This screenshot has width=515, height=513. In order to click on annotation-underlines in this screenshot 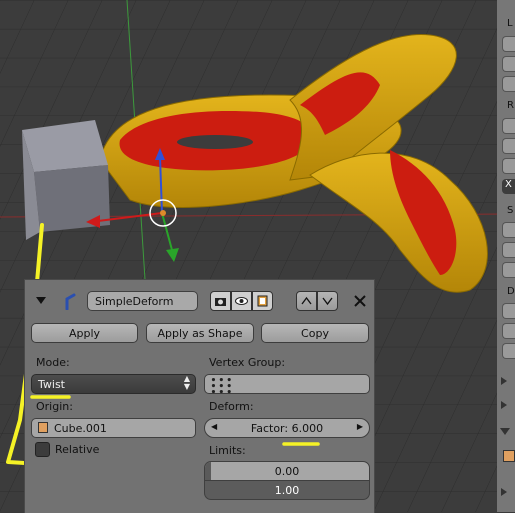, I will do `click(175, 420)`.